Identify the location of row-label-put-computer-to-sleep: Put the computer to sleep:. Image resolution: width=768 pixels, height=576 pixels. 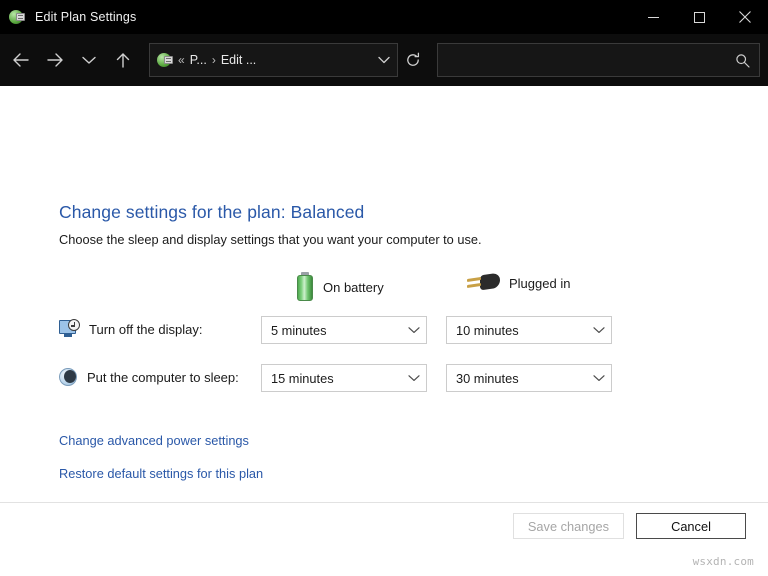
(149, 377).